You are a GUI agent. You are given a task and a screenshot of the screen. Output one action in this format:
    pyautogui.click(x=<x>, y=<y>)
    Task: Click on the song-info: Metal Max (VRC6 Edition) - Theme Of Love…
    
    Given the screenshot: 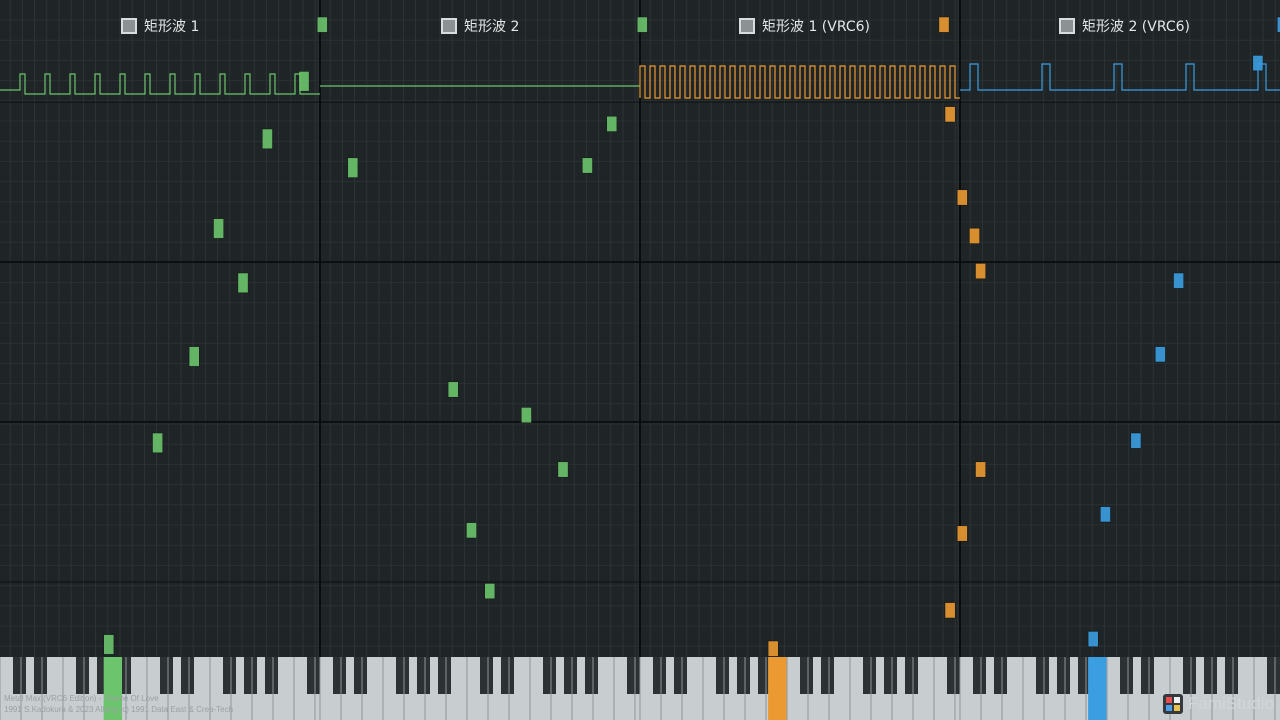 What is the action you would take?
    pyautogui.click(x=118, y=704)
    